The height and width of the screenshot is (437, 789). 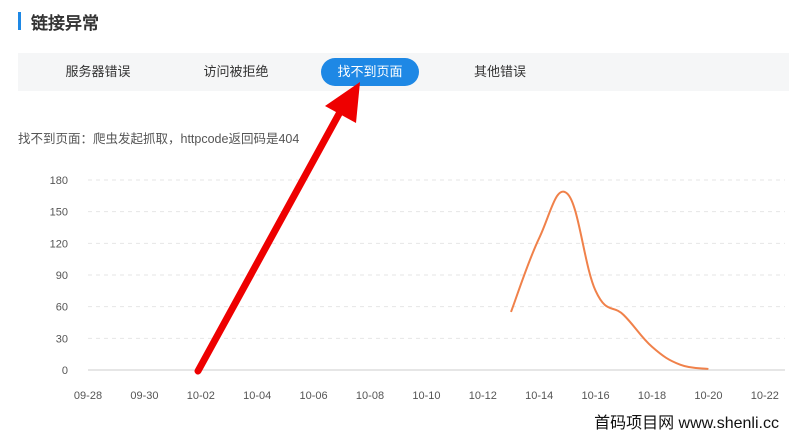 I want to click on x-tick-label: 10-08, so click(x=370, y=396).